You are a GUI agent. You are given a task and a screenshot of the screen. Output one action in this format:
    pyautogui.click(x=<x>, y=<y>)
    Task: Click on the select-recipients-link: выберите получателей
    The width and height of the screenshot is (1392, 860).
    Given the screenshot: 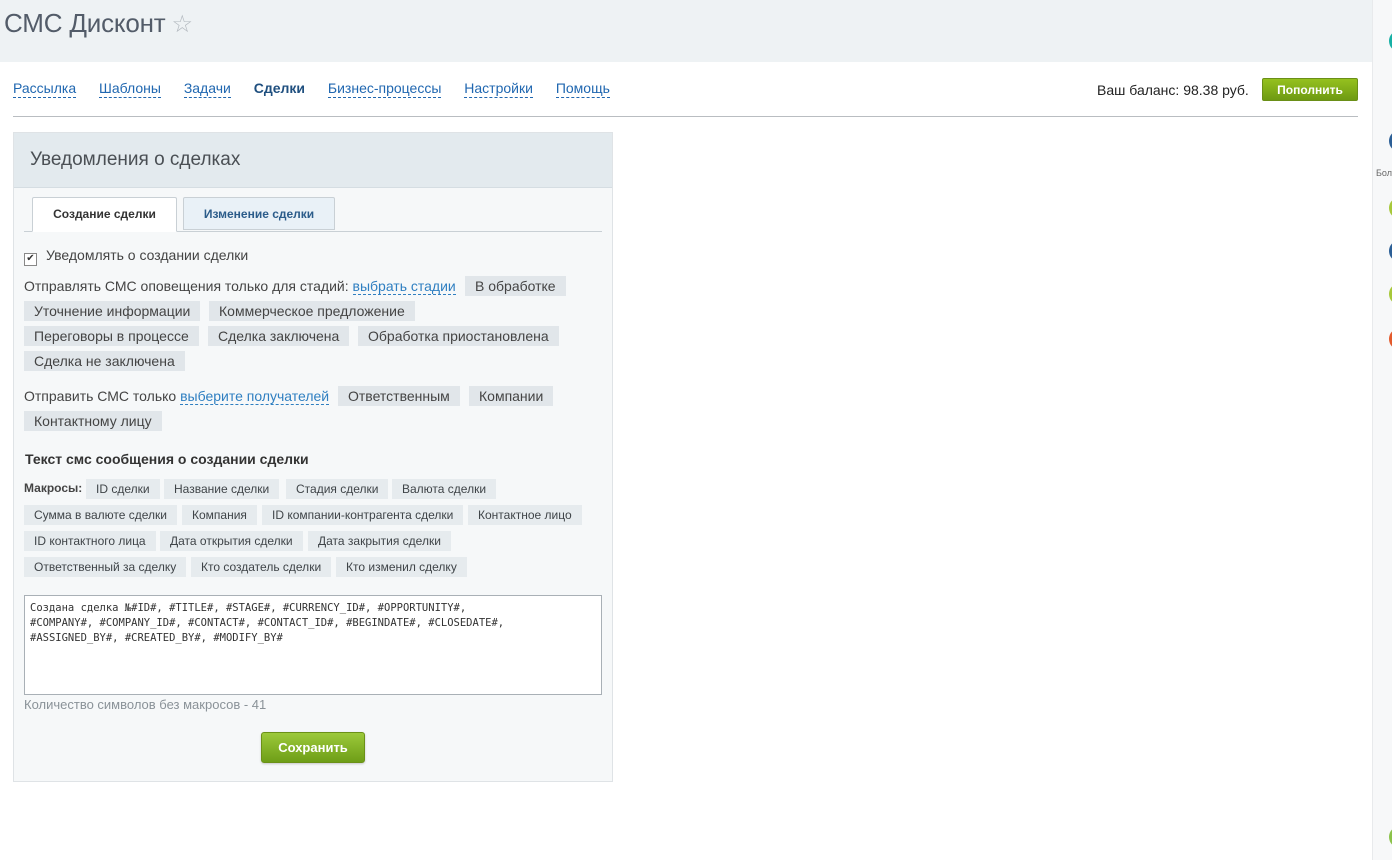 What is the action you would take?
    pyautogui.click(x=255, y=396)
    